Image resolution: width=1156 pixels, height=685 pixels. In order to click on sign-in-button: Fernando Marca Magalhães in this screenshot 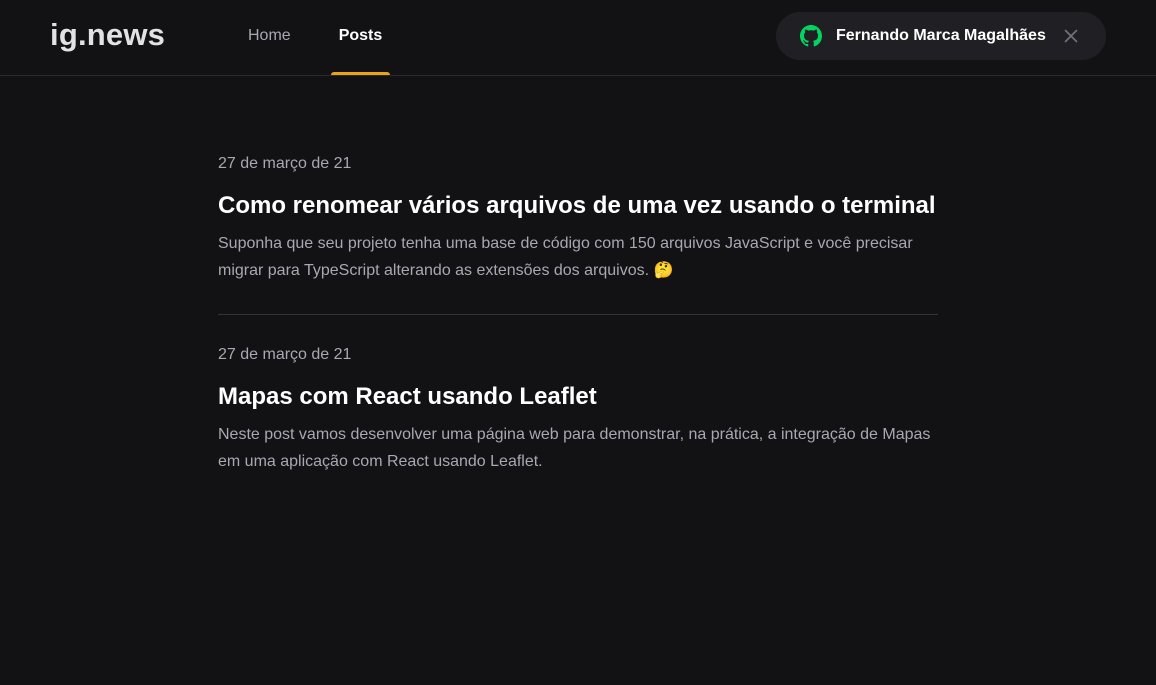, I will do `click(941, 36)`.